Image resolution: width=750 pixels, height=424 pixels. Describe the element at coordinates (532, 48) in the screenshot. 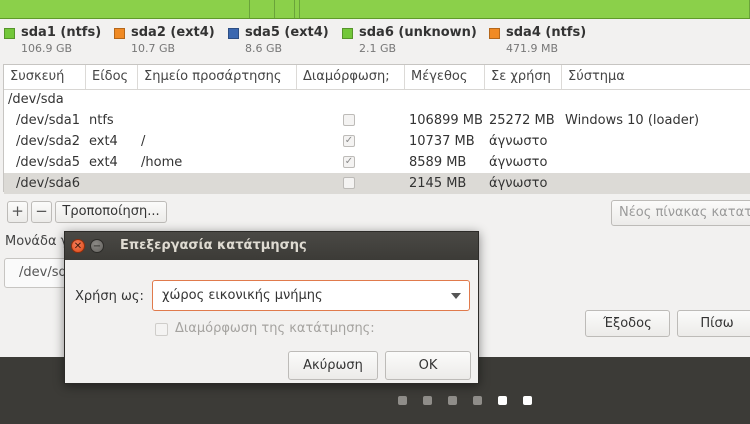

I see `legend-size: 471.9 MB` at that location.